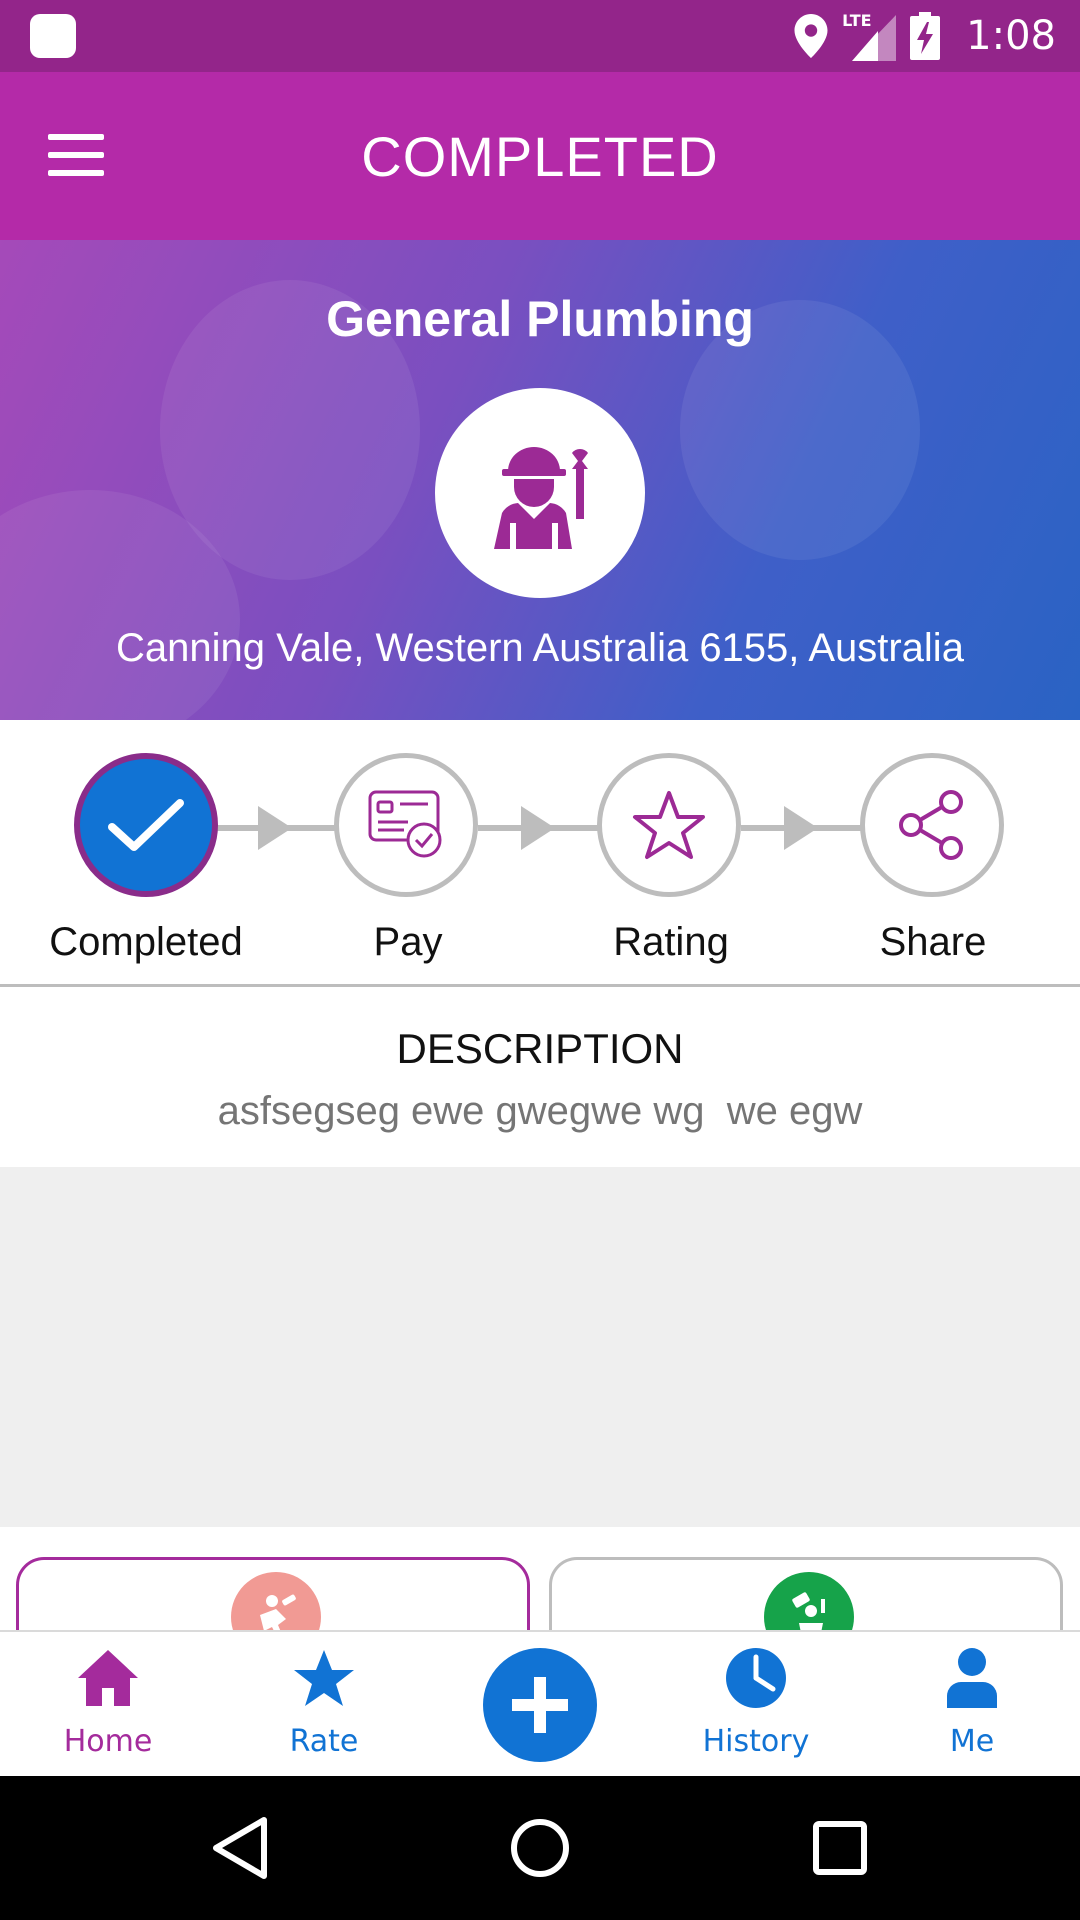 This screenshot has height=1920, width=1080. I want to click on status-time: 1:08, so click(1011, 36).